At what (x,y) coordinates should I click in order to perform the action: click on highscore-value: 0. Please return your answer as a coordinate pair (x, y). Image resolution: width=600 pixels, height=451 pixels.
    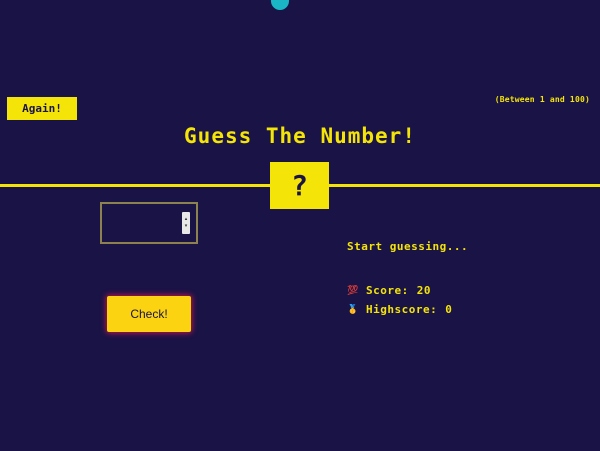
    Looking at the image, I should click on (449, 309).